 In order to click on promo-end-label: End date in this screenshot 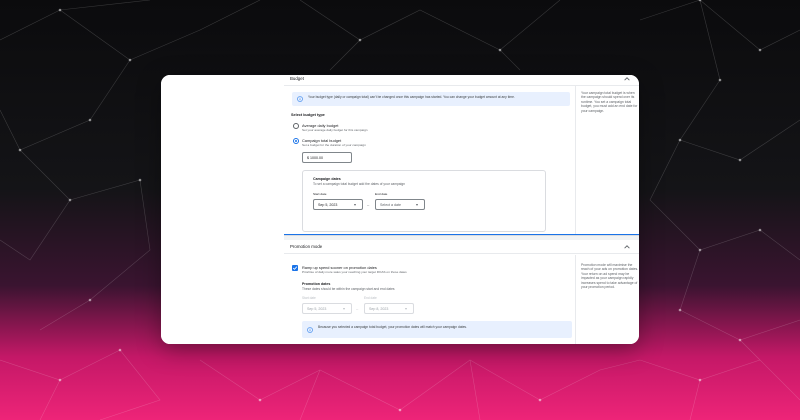, I will do `click(370, 298)`.